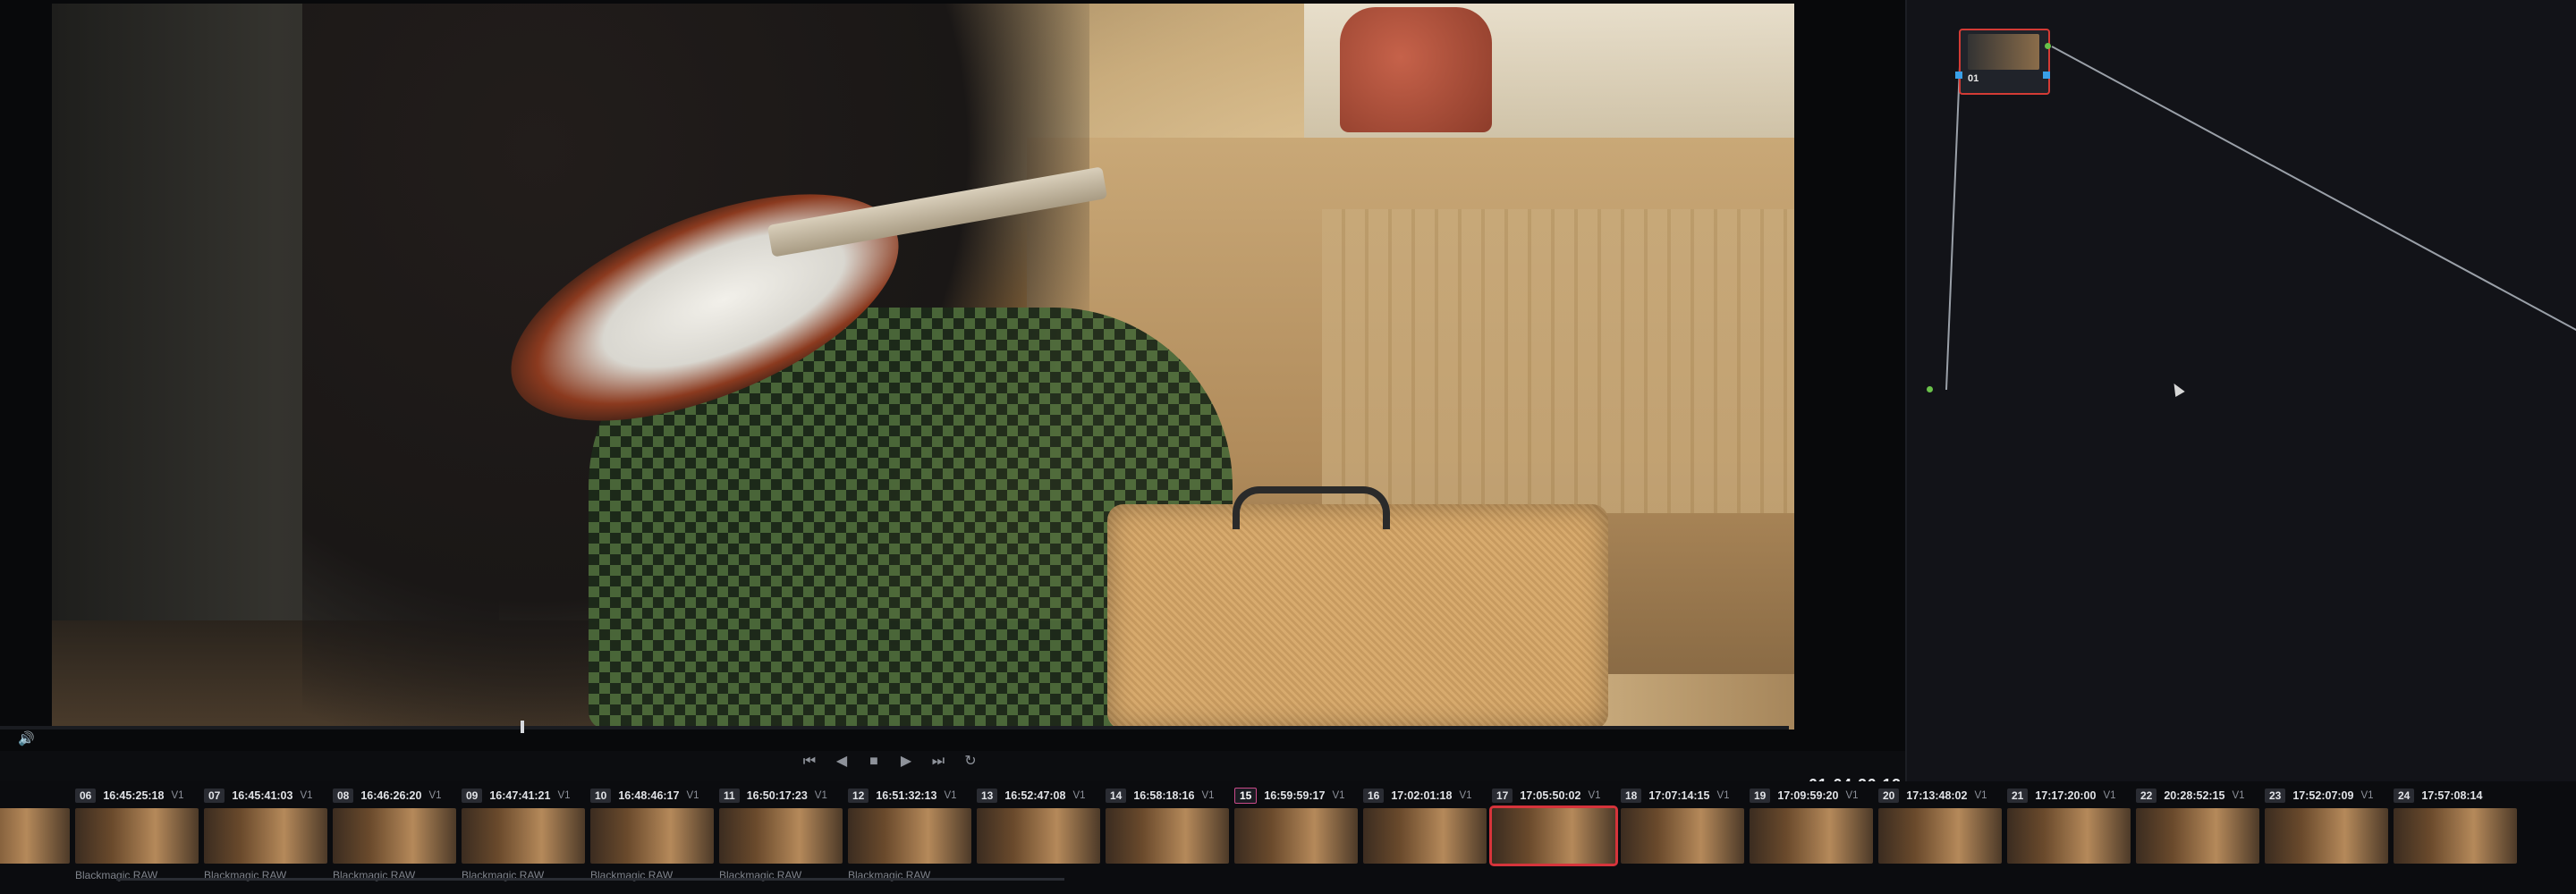  I want to click on clip-item: 15 16:59:59:17 V1, so click(1298, 837).